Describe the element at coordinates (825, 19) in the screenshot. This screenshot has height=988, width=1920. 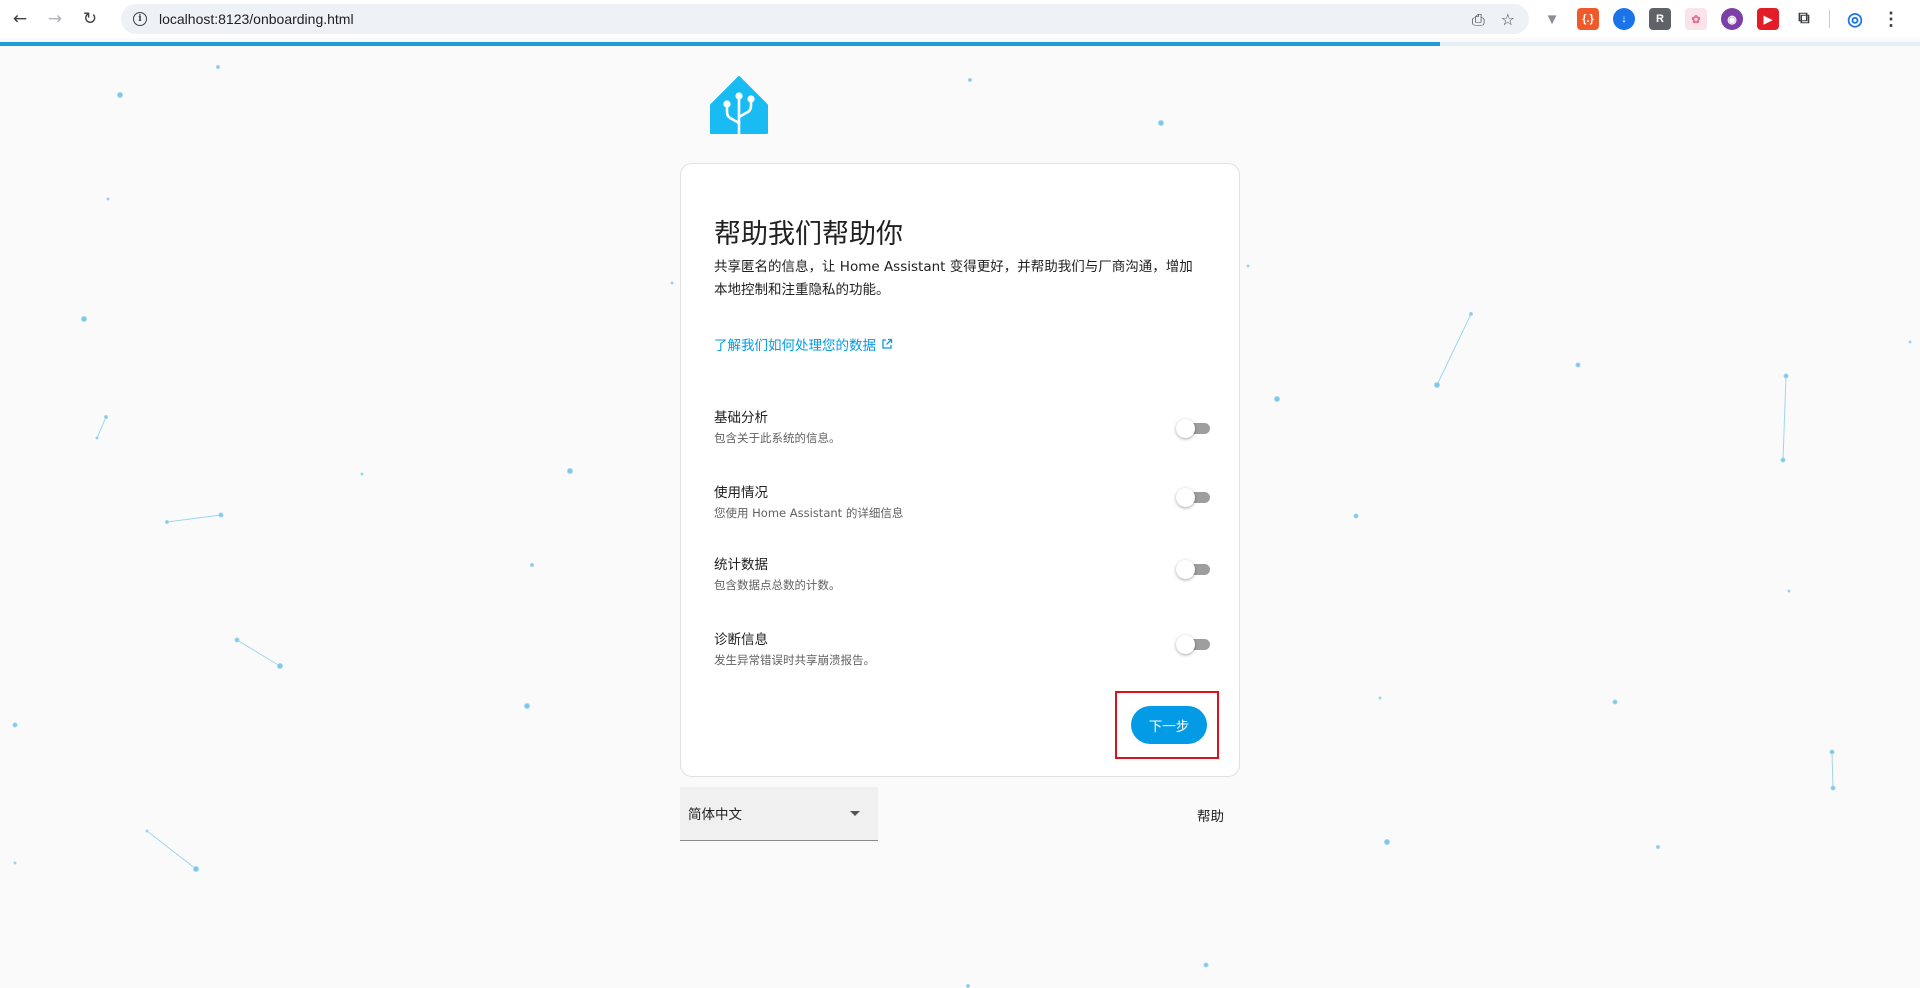
I see `address-bar: i localhost:8123/onboarding.html ⎙ ☆` at that location.